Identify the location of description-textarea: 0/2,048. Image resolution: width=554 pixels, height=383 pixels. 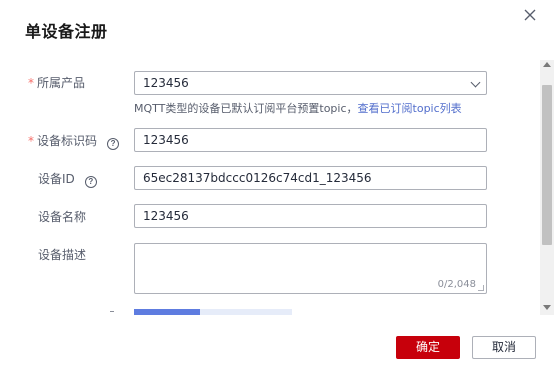
(310, 268).